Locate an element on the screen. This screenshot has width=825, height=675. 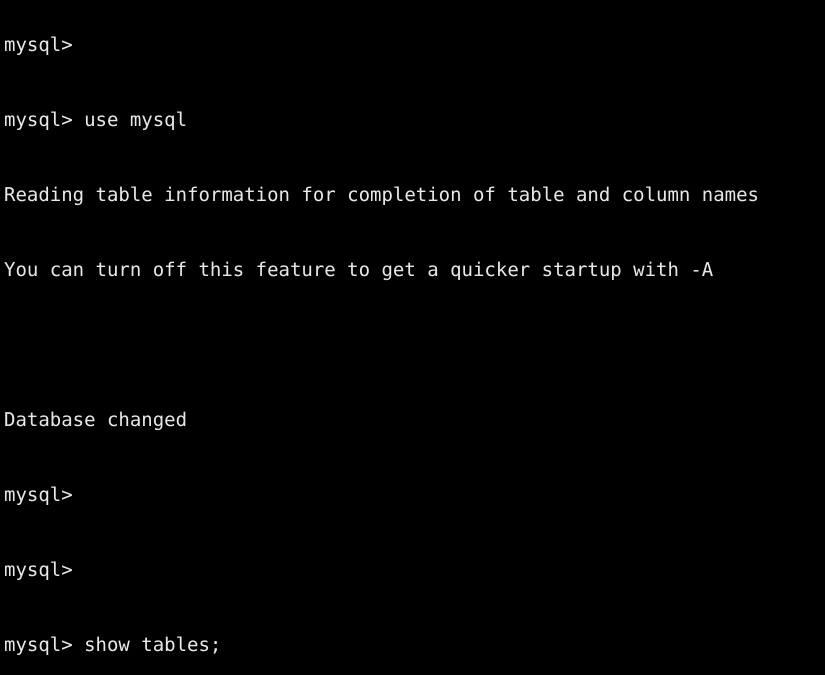
terminal-line-db-changed: Database changed is located at coordinates (96, 420).